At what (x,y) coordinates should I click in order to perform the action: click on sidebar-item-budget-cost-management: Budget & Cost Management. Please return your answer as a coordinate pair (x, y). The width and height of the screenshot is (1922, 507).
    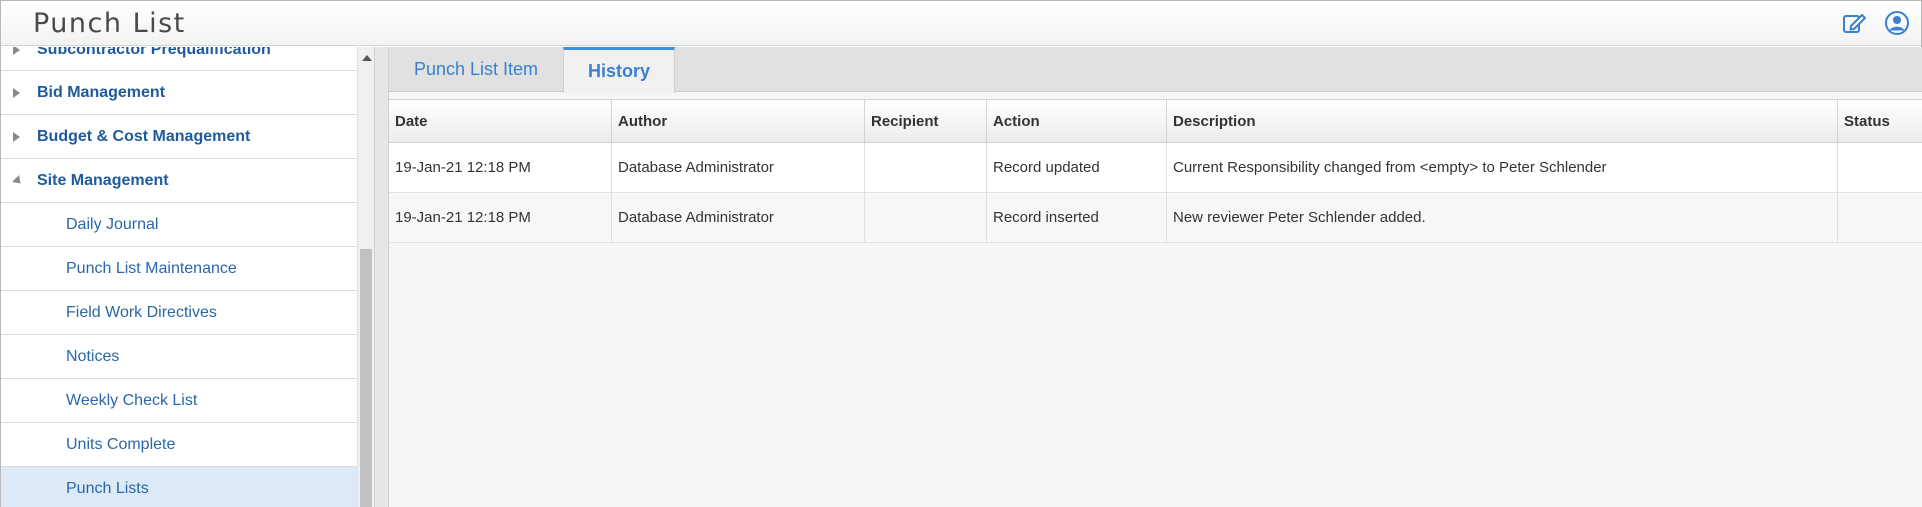
    Looking at the image, I should click on (179, 137).